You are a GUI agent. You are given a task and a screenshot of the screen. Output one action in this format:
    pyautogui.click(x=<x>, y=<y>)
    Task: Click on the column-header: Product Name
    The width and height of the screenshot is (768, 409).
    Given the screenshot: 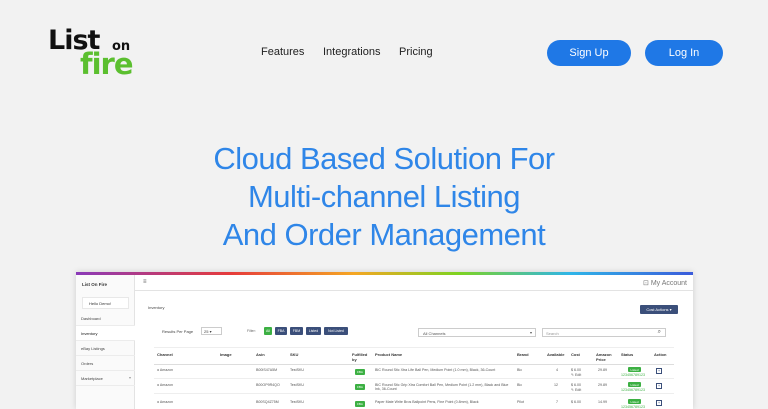 What is the action you would take?
    pyautogui.click(x=388, y=354)
    